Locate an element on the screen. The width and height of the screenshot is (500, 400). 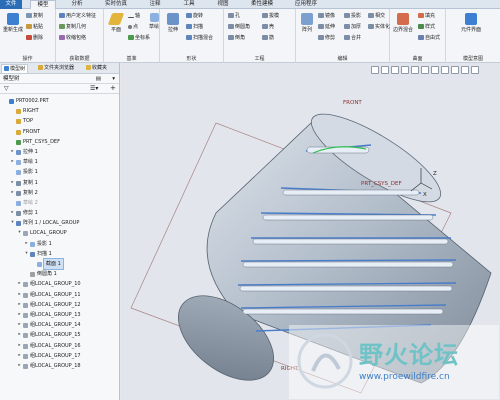
merge-button: 合并 is located at coordinates (352, 38).